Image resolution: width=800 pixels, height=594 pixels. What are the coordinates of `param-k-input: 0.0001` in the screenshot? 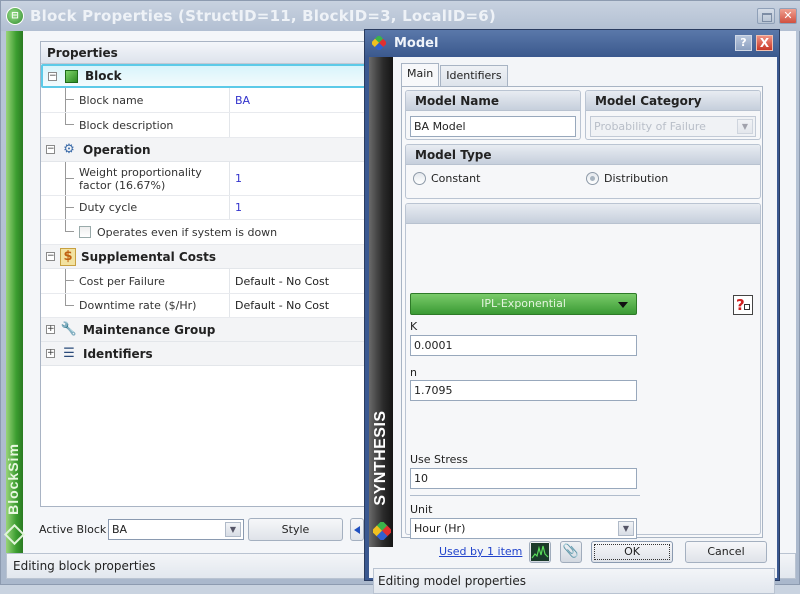 It's located at (523, 345).